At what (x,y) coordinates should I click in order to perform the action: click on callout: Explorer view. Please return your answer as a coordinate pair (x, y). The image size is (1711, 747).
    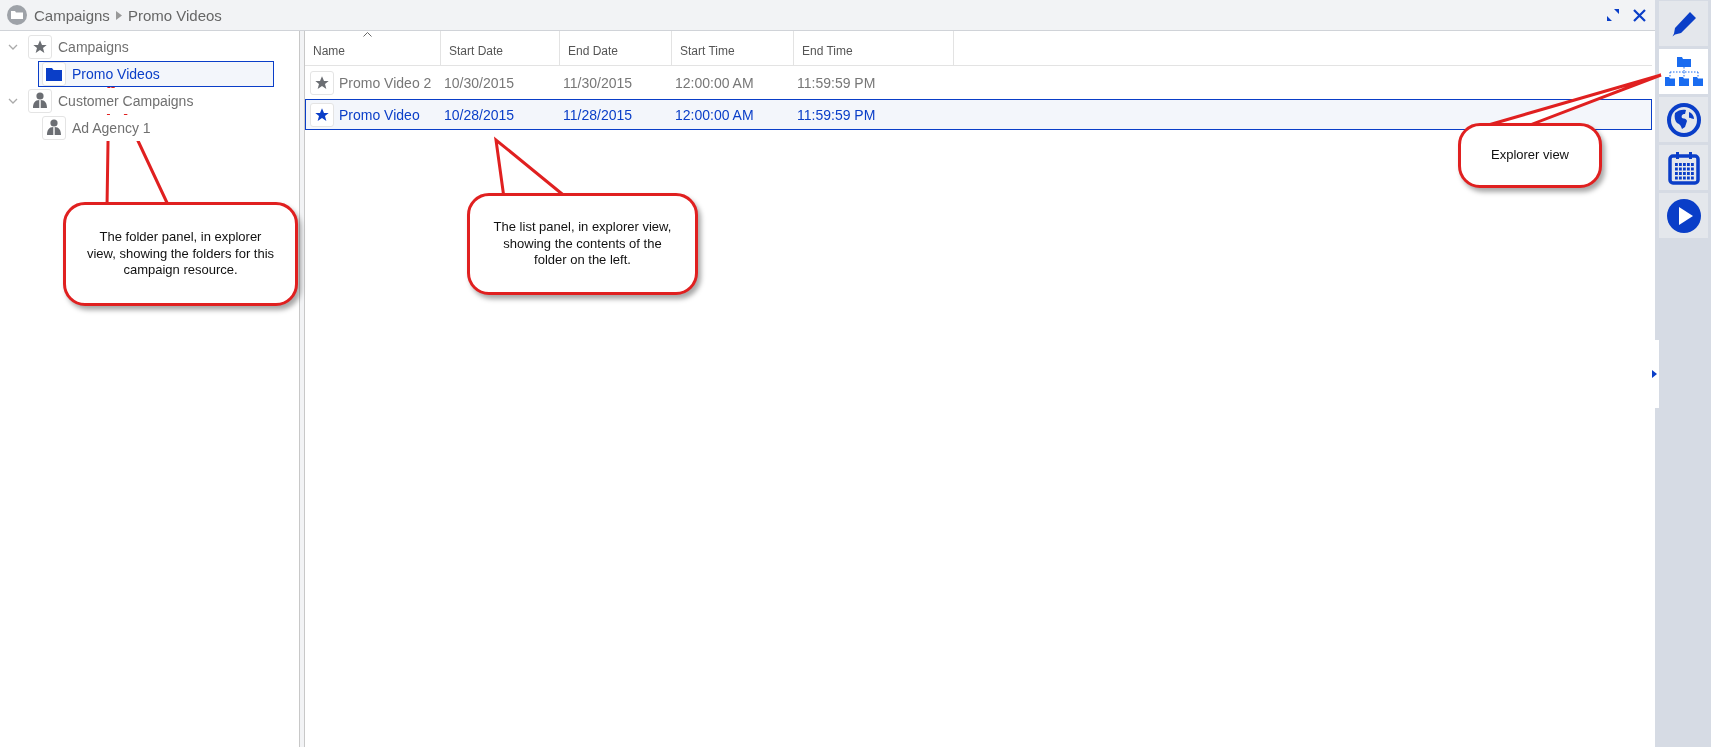
    Looking at the image, I should click on (1530, 155).